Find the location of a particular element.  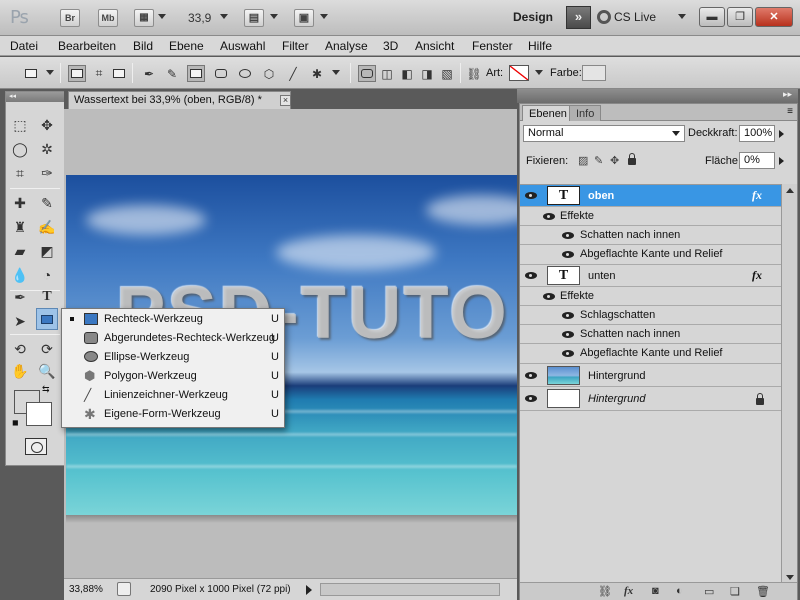

menu-3d: 3D is located at coordinates (390, 46).